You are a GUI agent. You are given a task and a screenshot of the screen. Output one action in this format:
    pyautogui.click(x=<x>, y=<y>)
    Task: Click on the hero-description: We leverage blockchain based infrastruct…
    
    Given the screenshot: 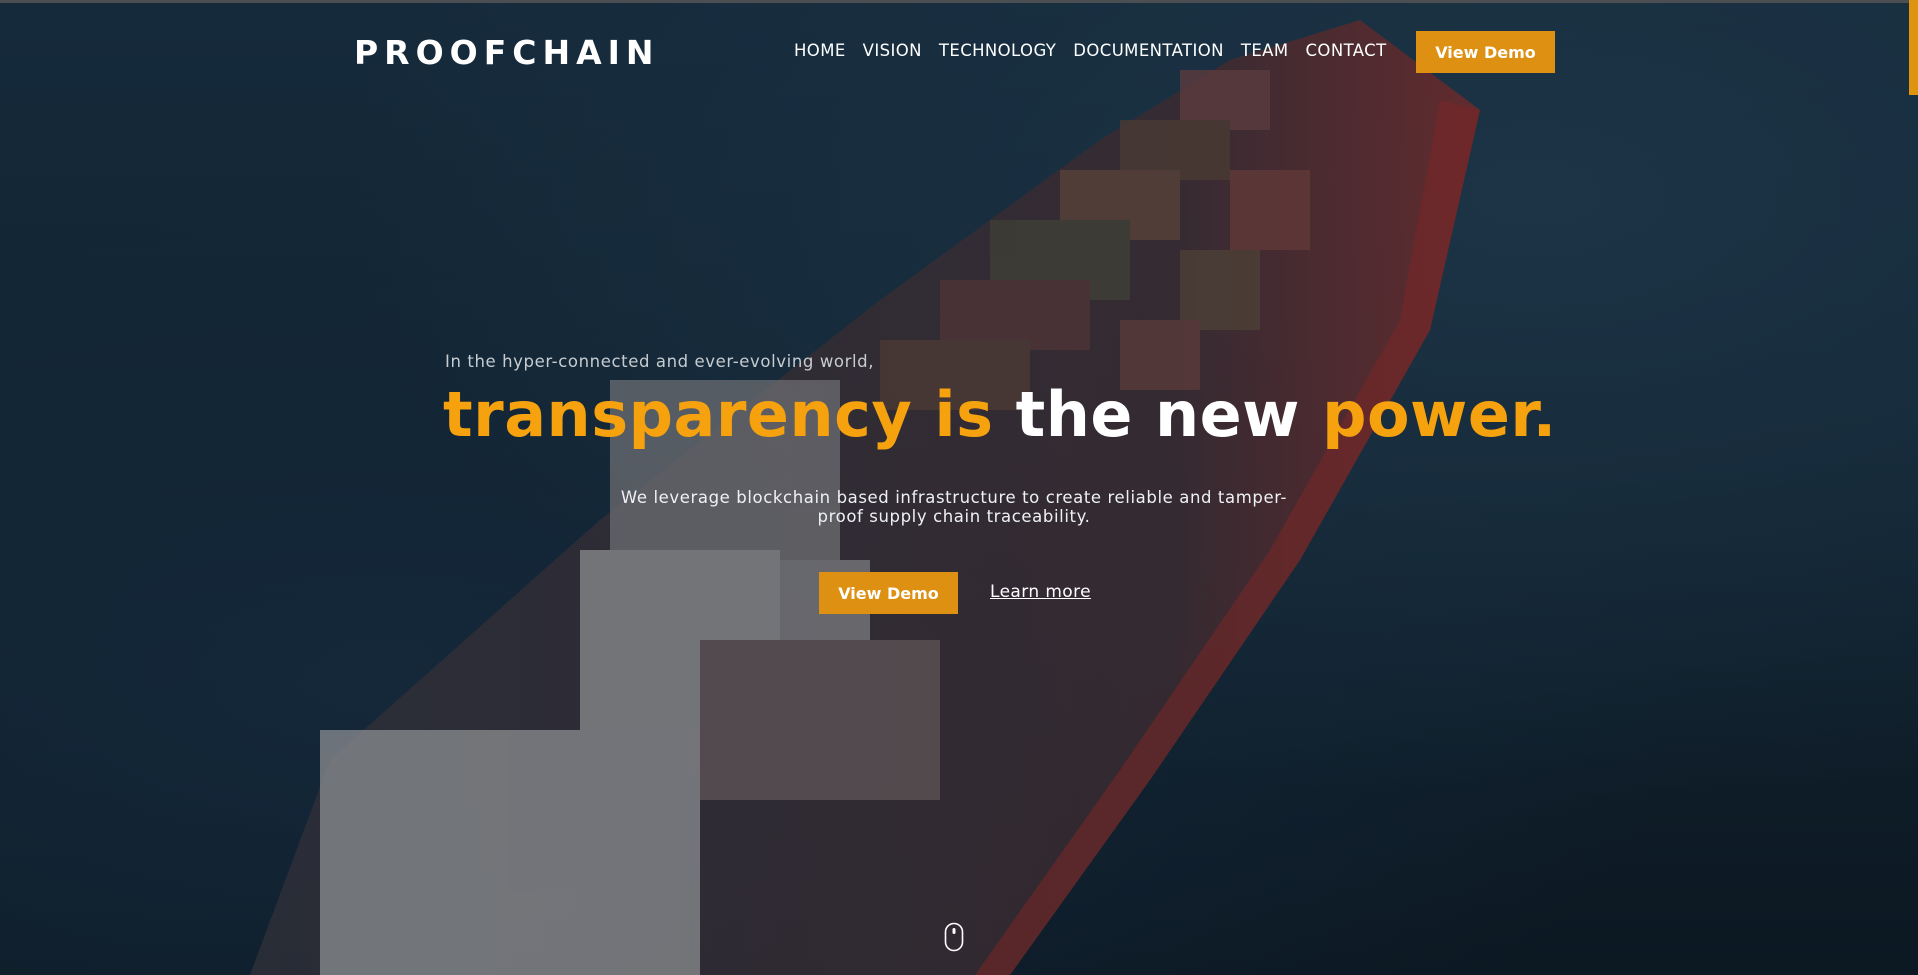 What is the action you would take?
    pyautogui.click(x=954, y=507)
    